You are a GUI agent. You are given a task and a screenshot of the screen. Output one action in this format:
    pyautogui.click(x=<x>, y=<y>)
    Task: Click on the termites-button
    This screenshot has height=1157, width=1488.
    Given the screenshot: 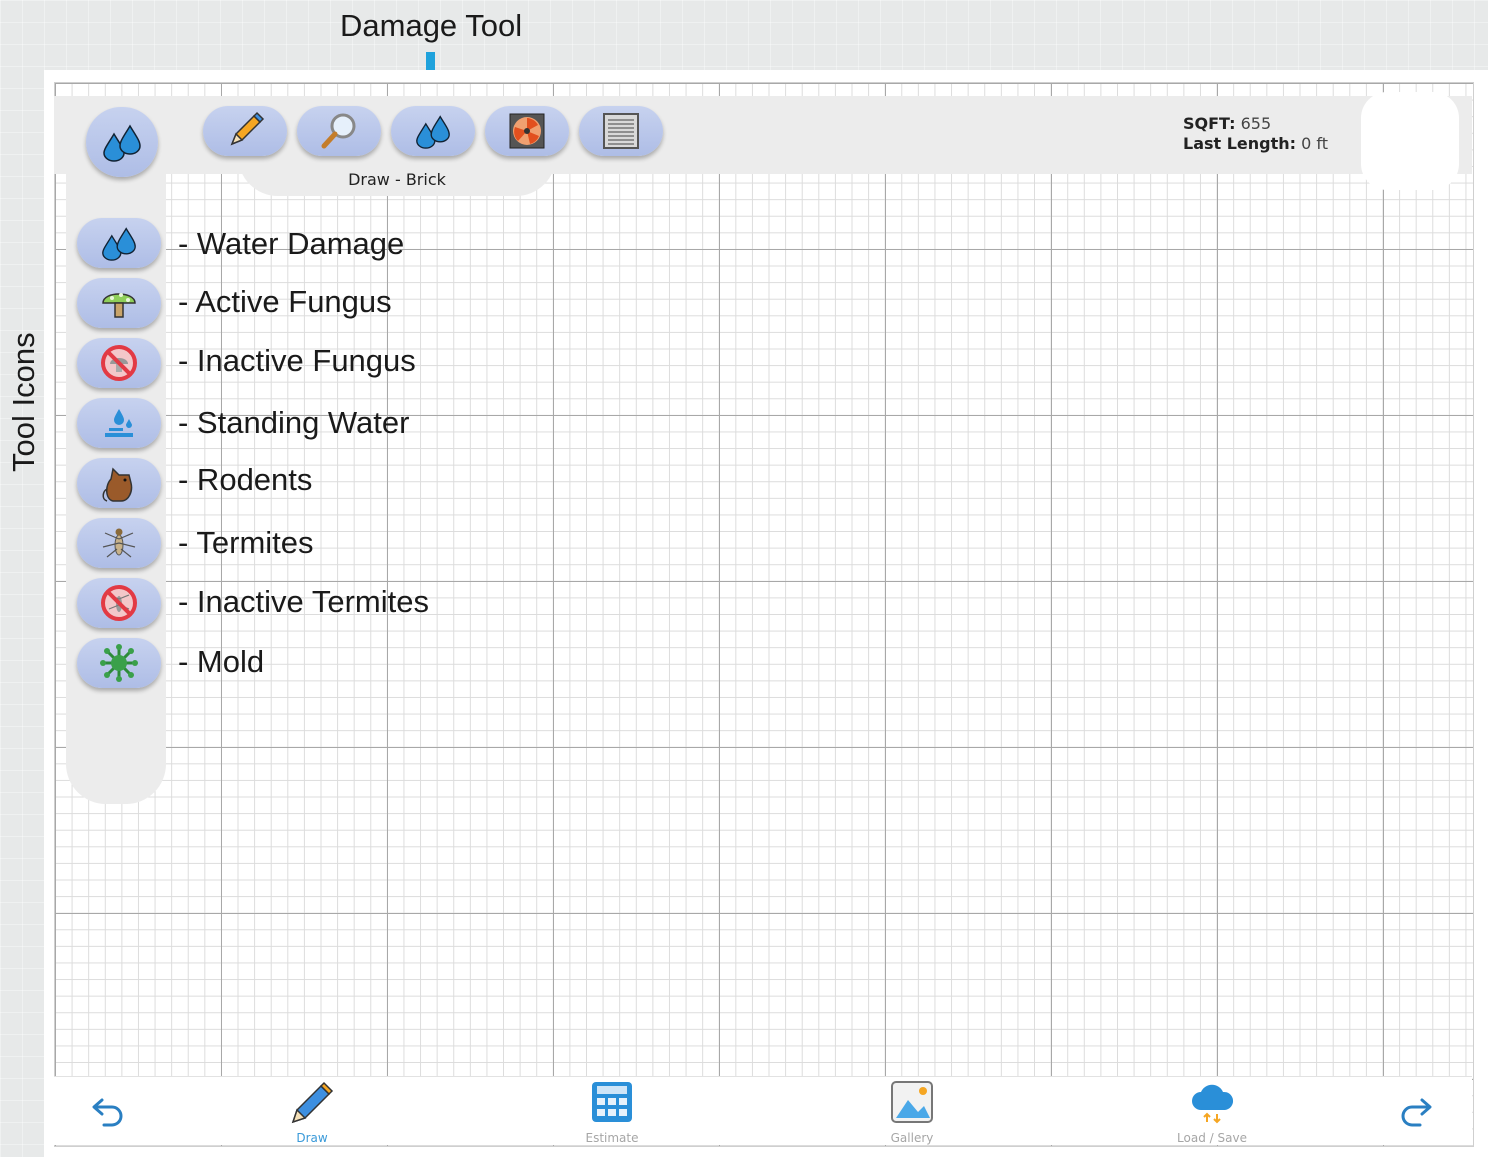 What is the action you would take?
    pyautogui.click(x=119, y=543)
    